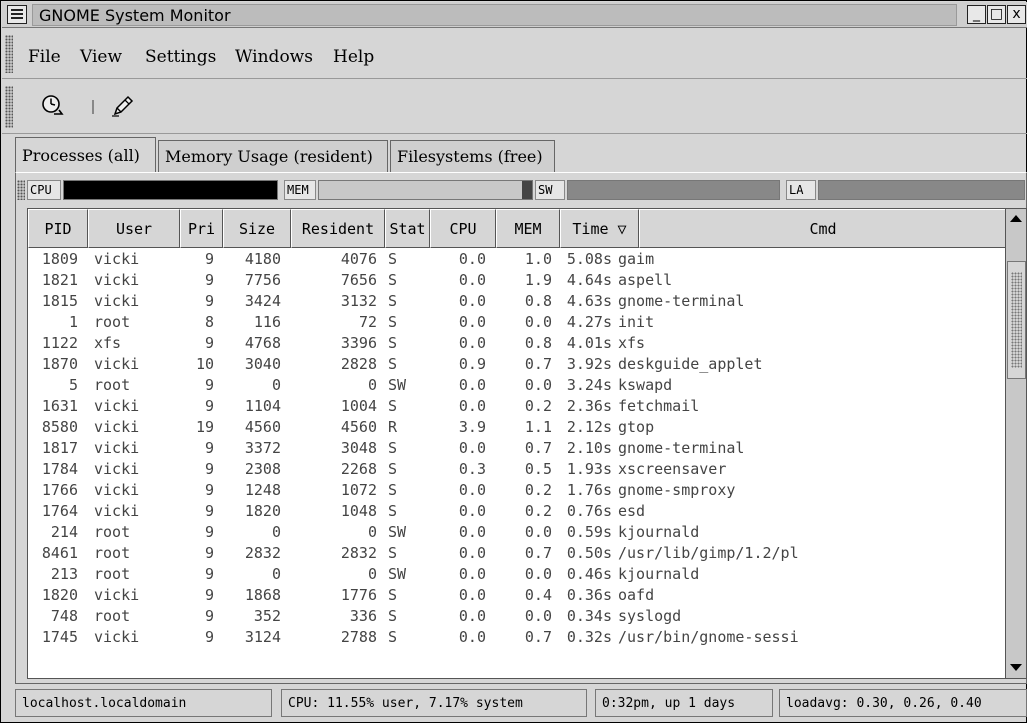 The image size is (1027, 723). I want to click on cell-resident: 2268, so click(358, 469).